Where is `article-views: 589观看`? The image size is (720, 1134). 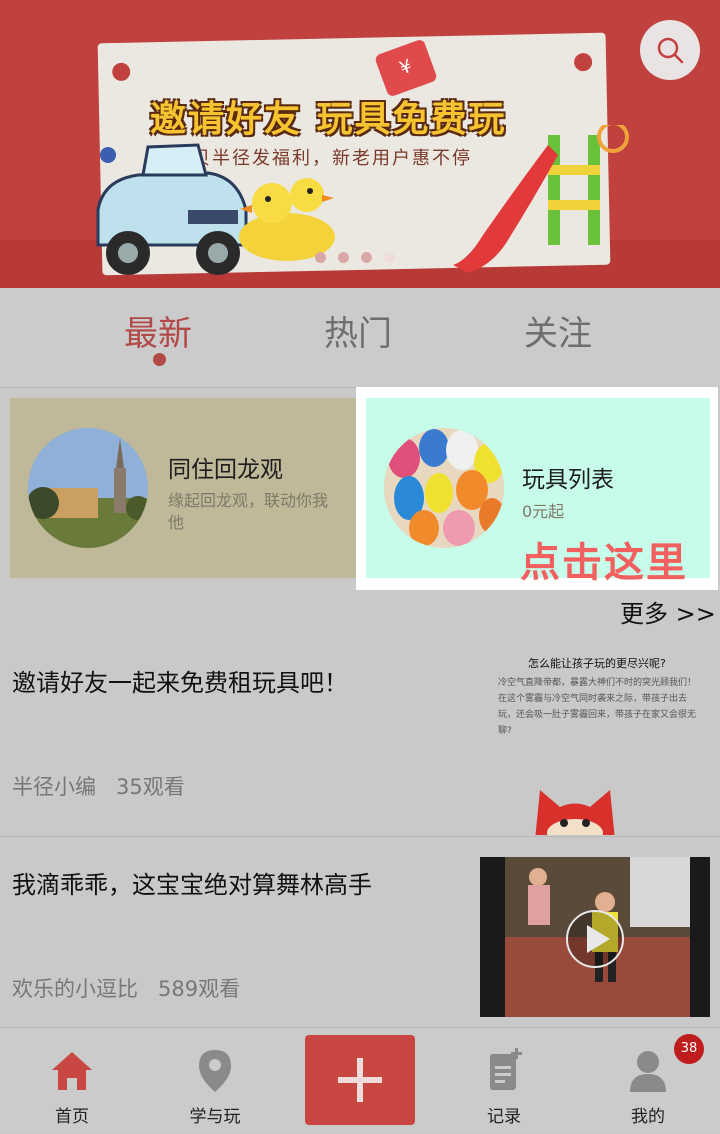 article-views: 589观看 is located at coordinates (199, 989).